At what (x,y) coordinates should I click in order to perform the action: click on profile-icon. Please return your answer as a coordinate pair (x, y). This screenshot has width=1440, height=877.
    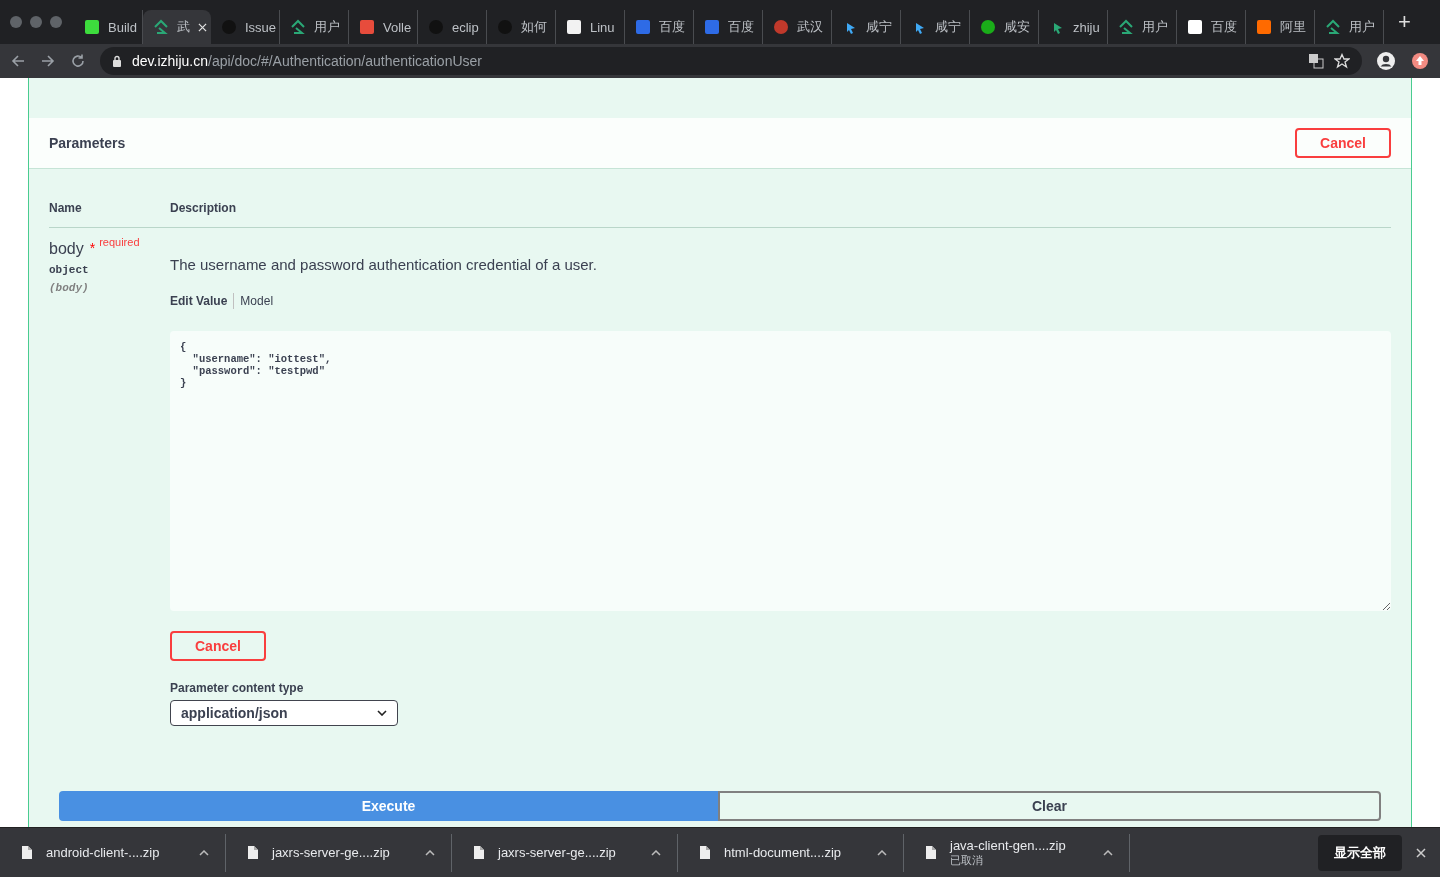
    Looking at the image, I should click on (1386, 61).